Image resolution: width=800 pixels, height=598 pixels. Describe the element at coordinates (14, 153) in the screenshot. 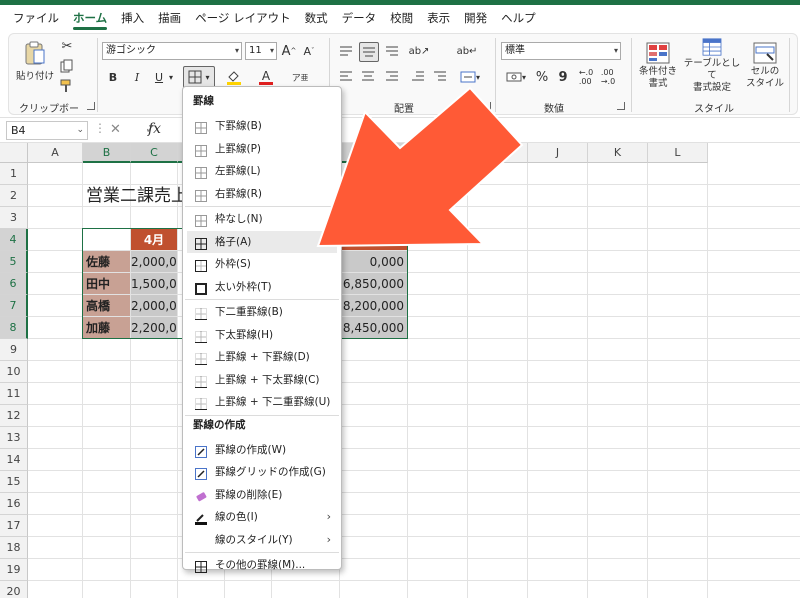

I see `select-all-corner` at that location.